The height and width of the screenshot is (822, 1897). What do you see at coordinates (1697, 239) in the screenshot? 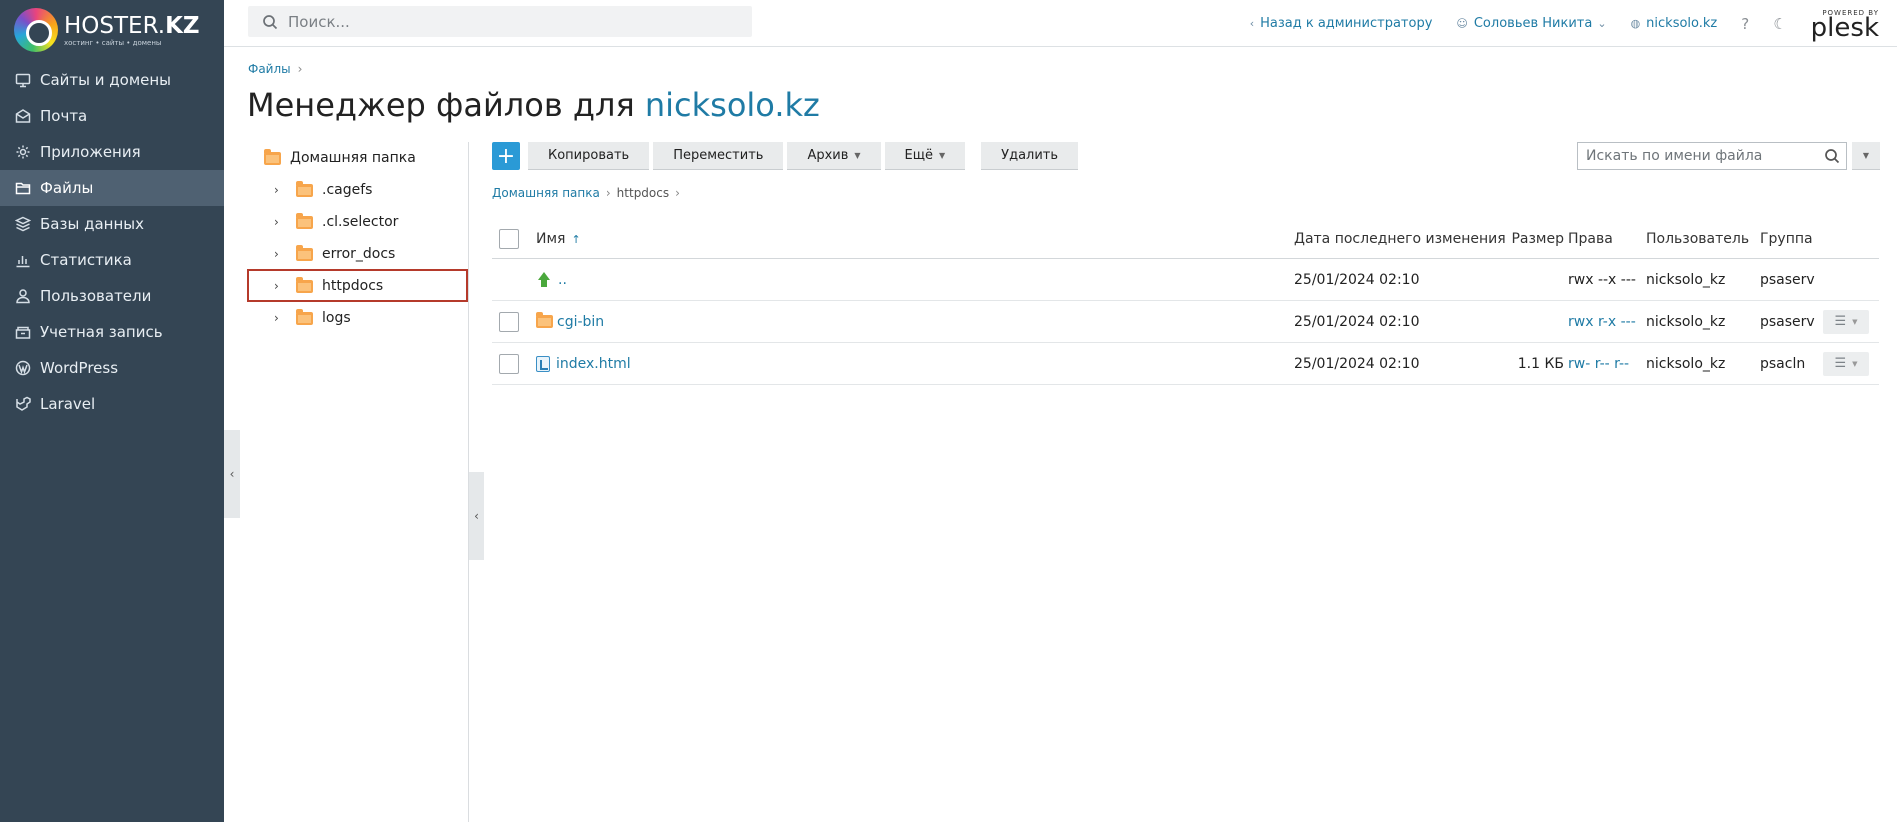
I see `column-user: Пользователь` at bounding box center [1697, 239].